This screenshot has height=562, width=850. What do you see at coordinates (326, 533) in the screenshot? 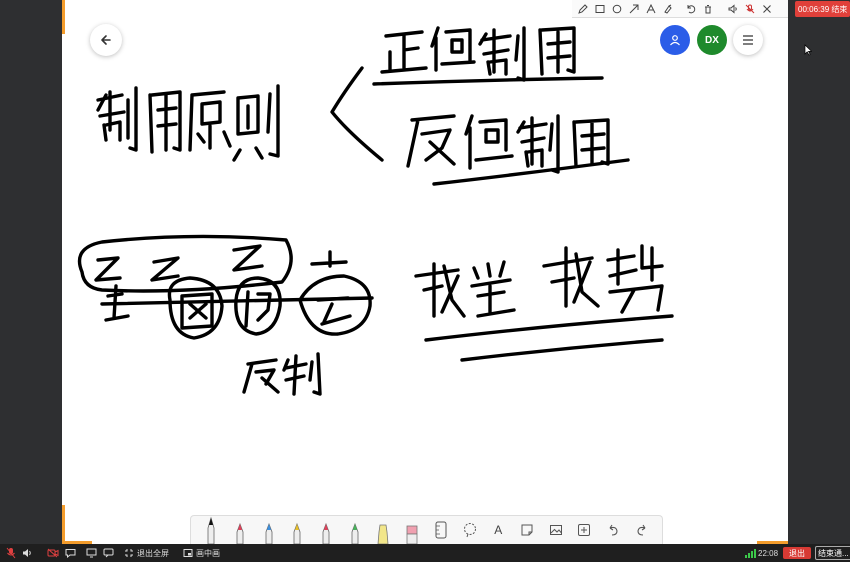
I see `pen-pink-icon` at bounding box center [326, 533].